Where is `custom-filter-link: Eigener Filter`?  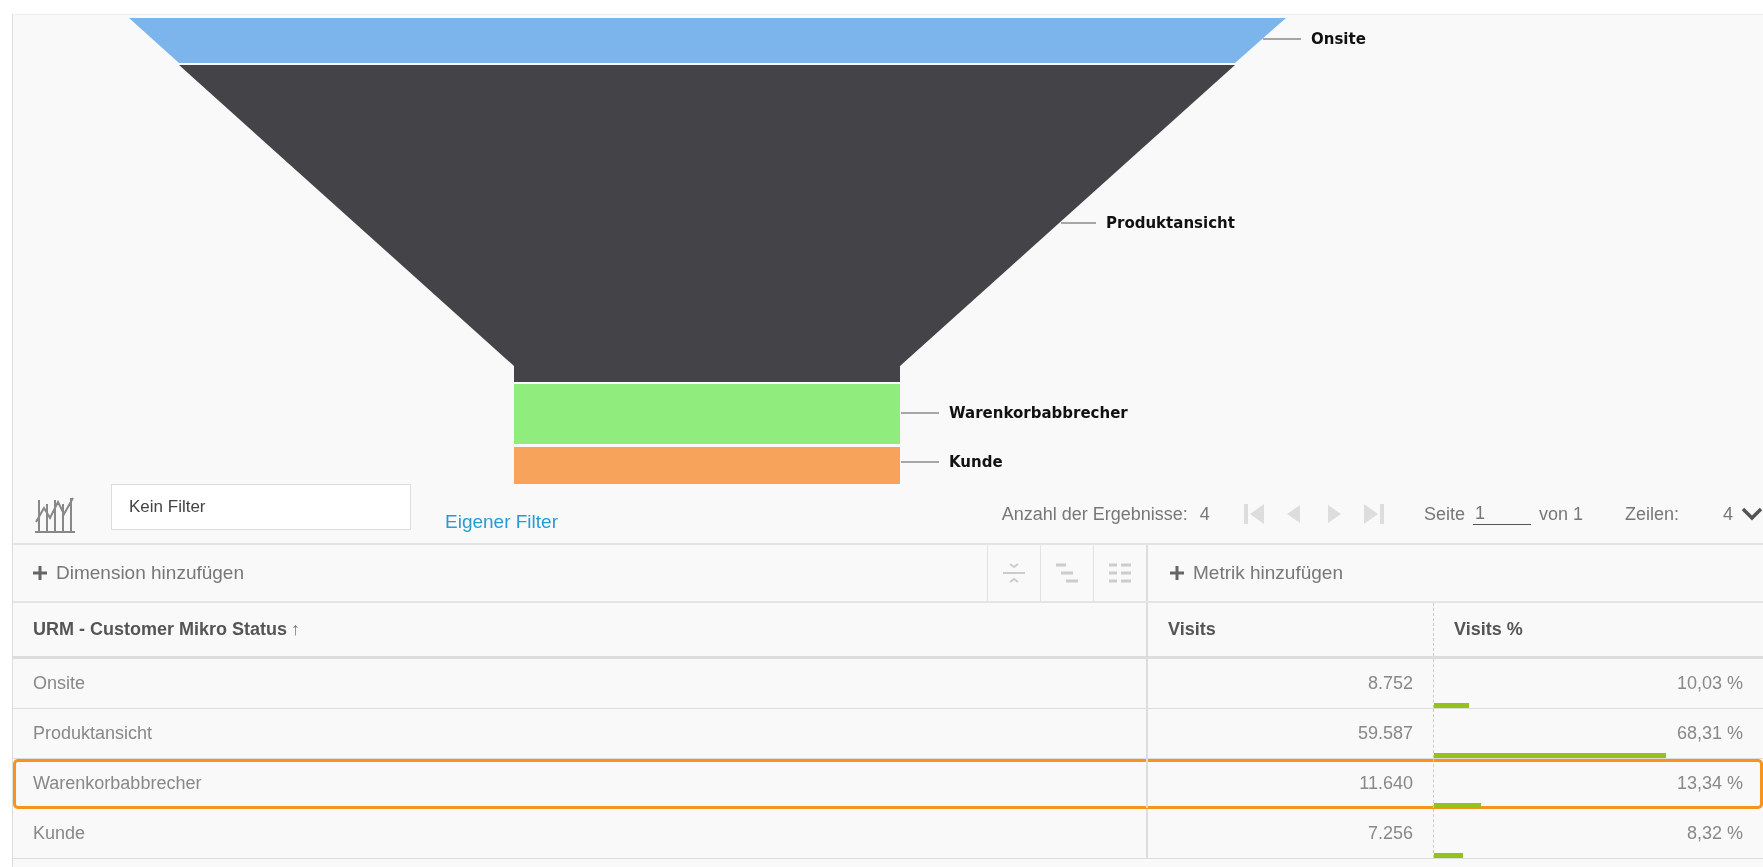
custom-filter-link: Eigener Filter is located at coordinates (501, 522).